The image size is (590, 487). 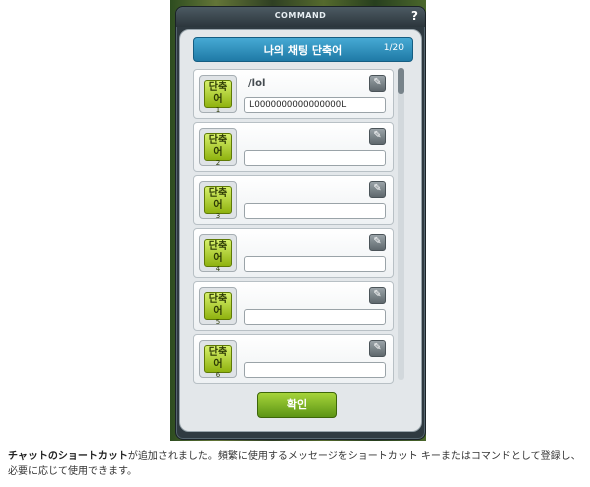 What do you see at coordinates (293, 94) in the screenshot?
I see `shortcut-slot-1: 단축어 1 /lol LOOOOOOOOOOOOOOOOL ✎` at bounding box center [293, 94].